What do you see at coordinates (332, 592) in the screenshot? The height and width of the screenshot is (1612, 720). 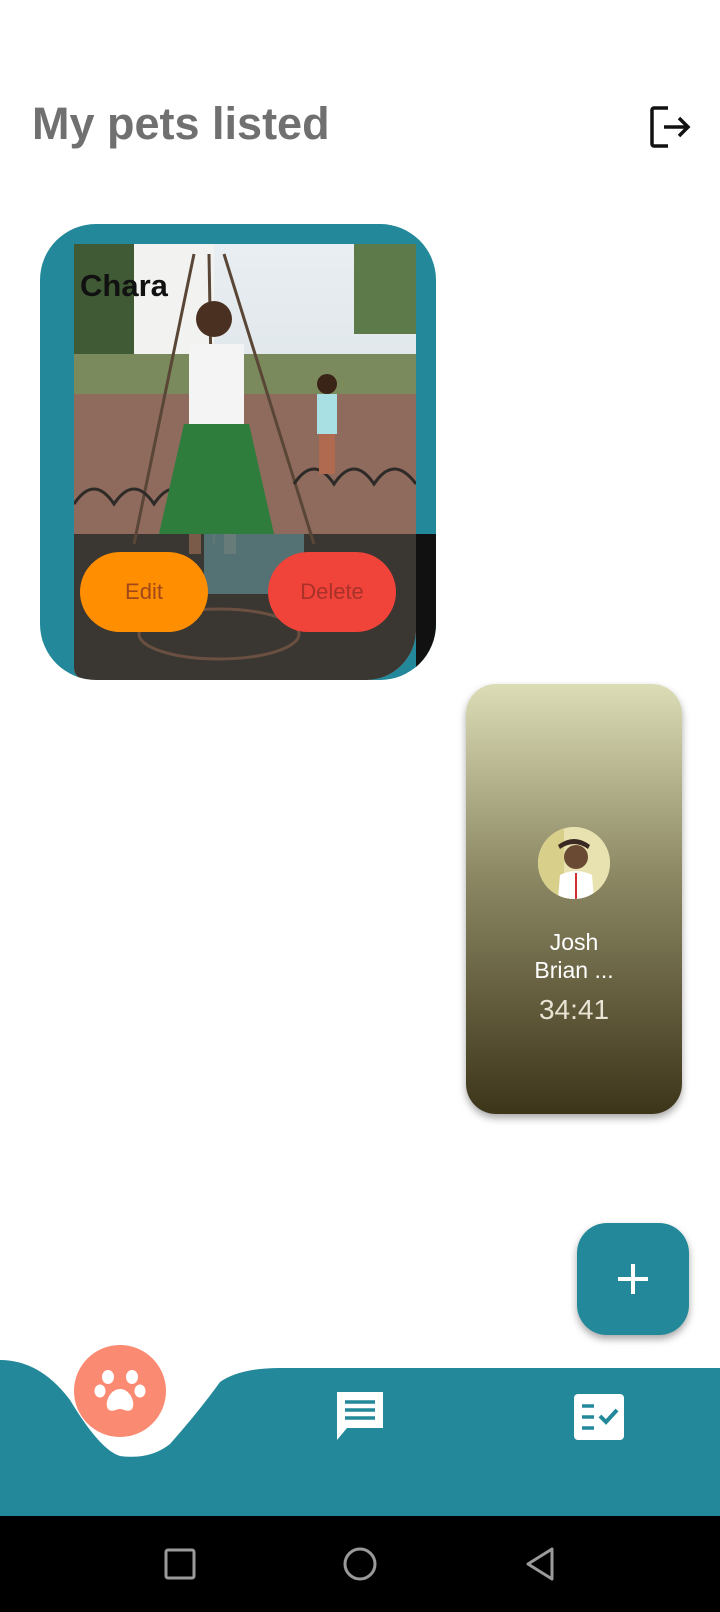 I see `delete-button: Delete` at bounding box center [332, 592].